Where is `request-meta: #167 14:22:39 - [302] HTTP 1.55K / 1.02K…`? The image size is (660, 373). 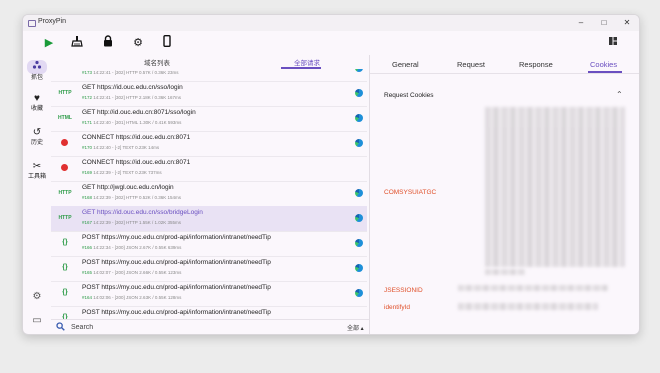 request-meta: #167 14:22:39 - [302] HTTP 1.55K / 1.02K… is located at coordinates (132, 222).